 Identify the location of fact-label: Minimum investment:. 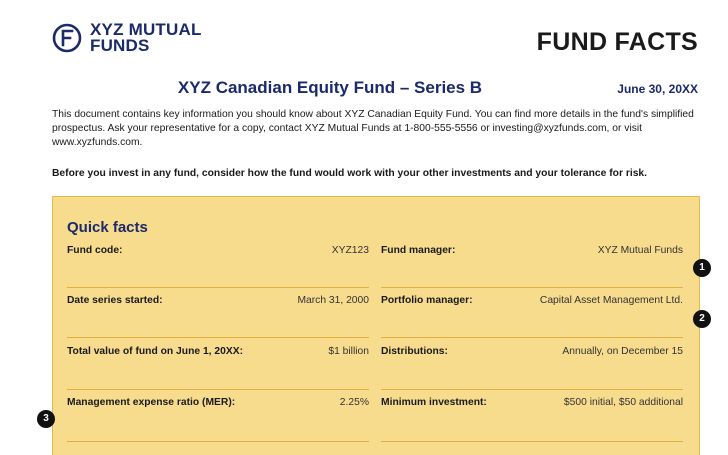
(434, 402).